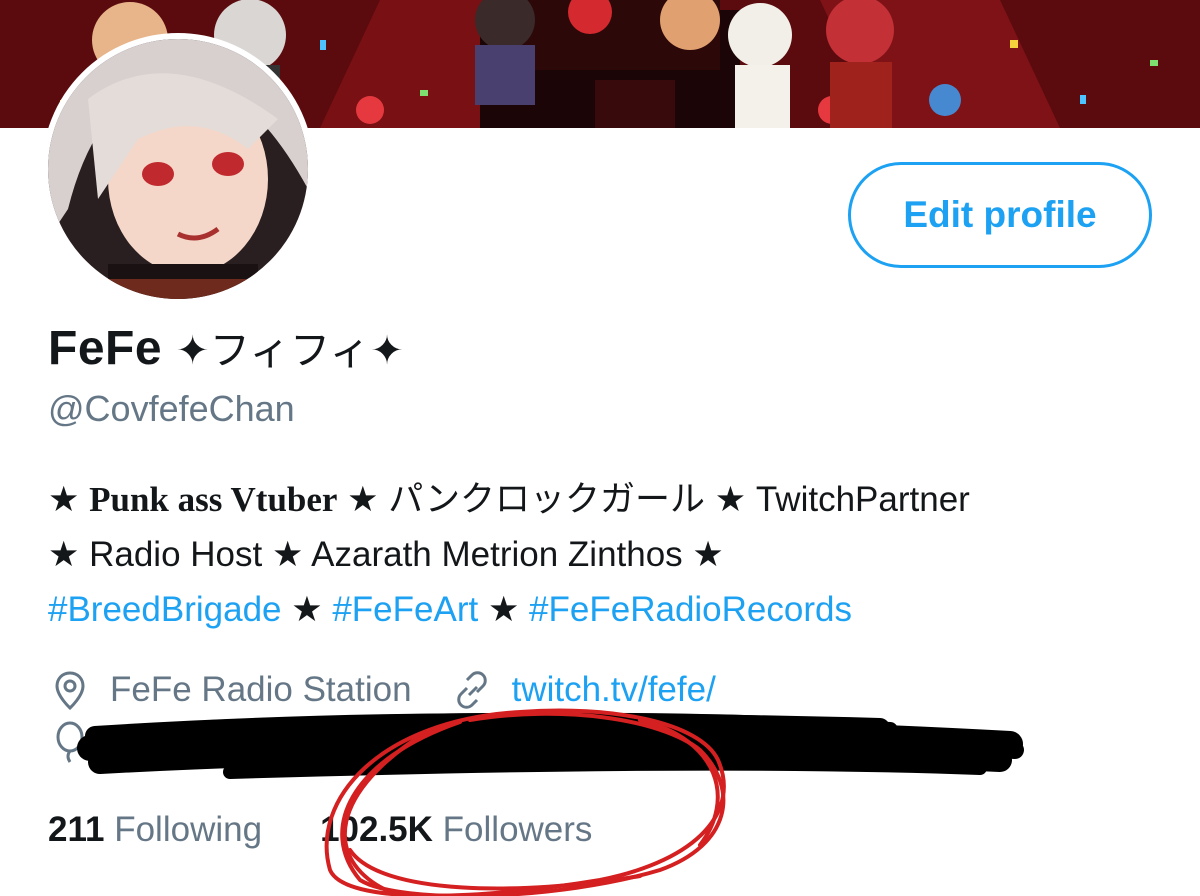  I want to click on profile-meta: FeFe Radio Station twitch.tv/fefe/, so click(401, 690).